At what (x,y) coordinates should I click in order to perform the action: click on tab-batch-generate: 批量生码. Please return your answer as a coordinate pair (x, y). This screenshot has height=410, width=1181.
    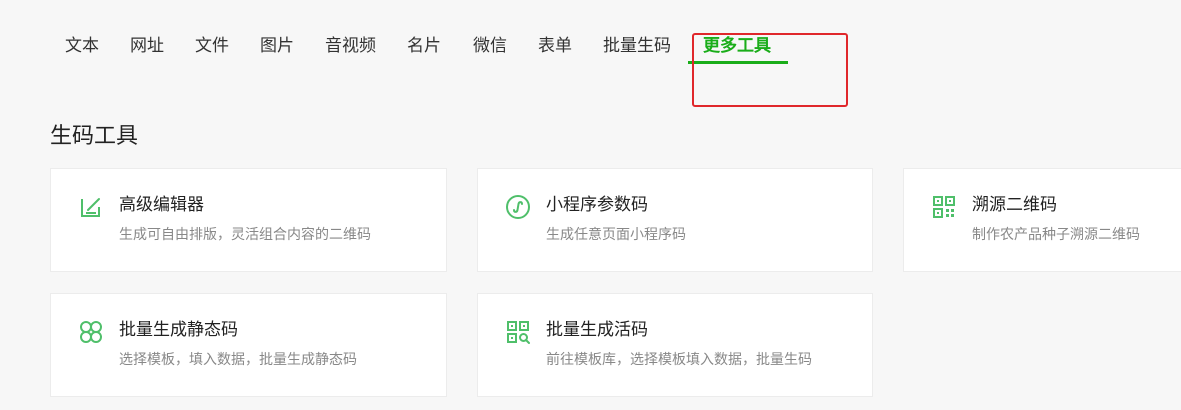
    Looking at the image, I should click on (637, 46).